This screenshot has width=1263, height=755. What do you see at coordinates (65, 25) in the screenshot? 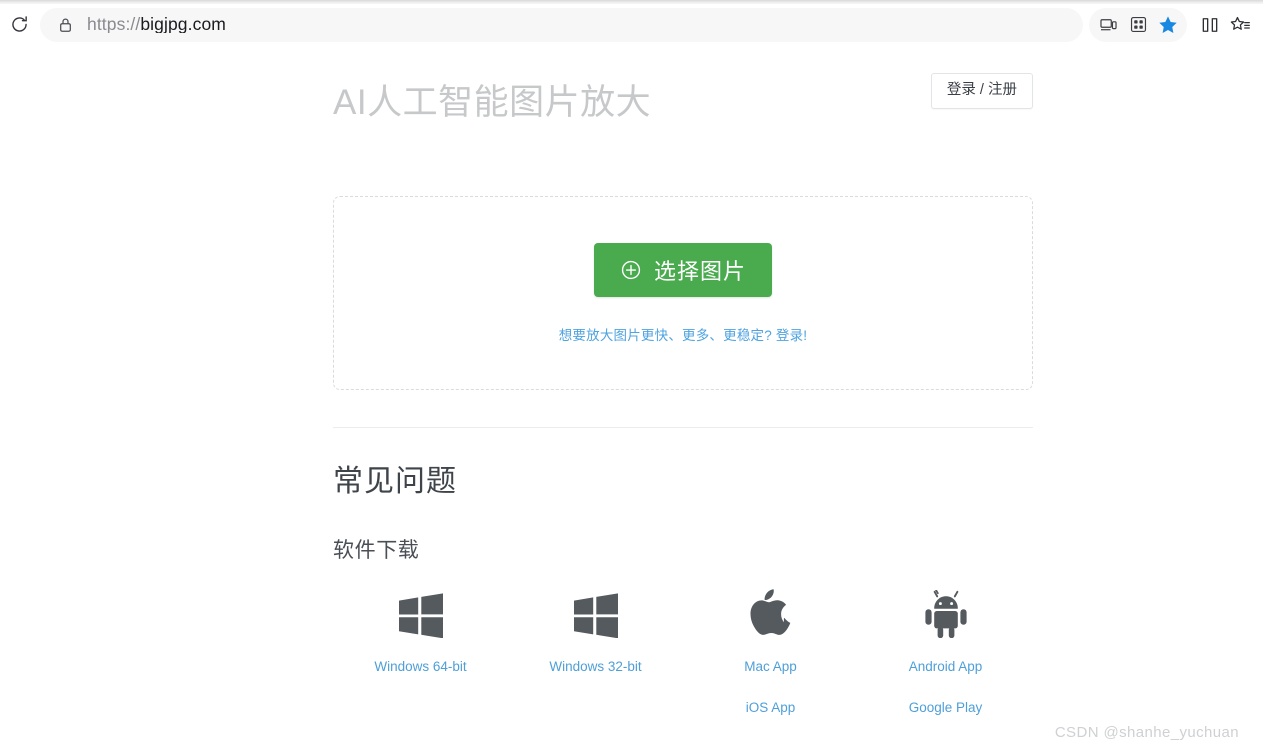
I see `lock-icon` at bounding box center [65, 25].